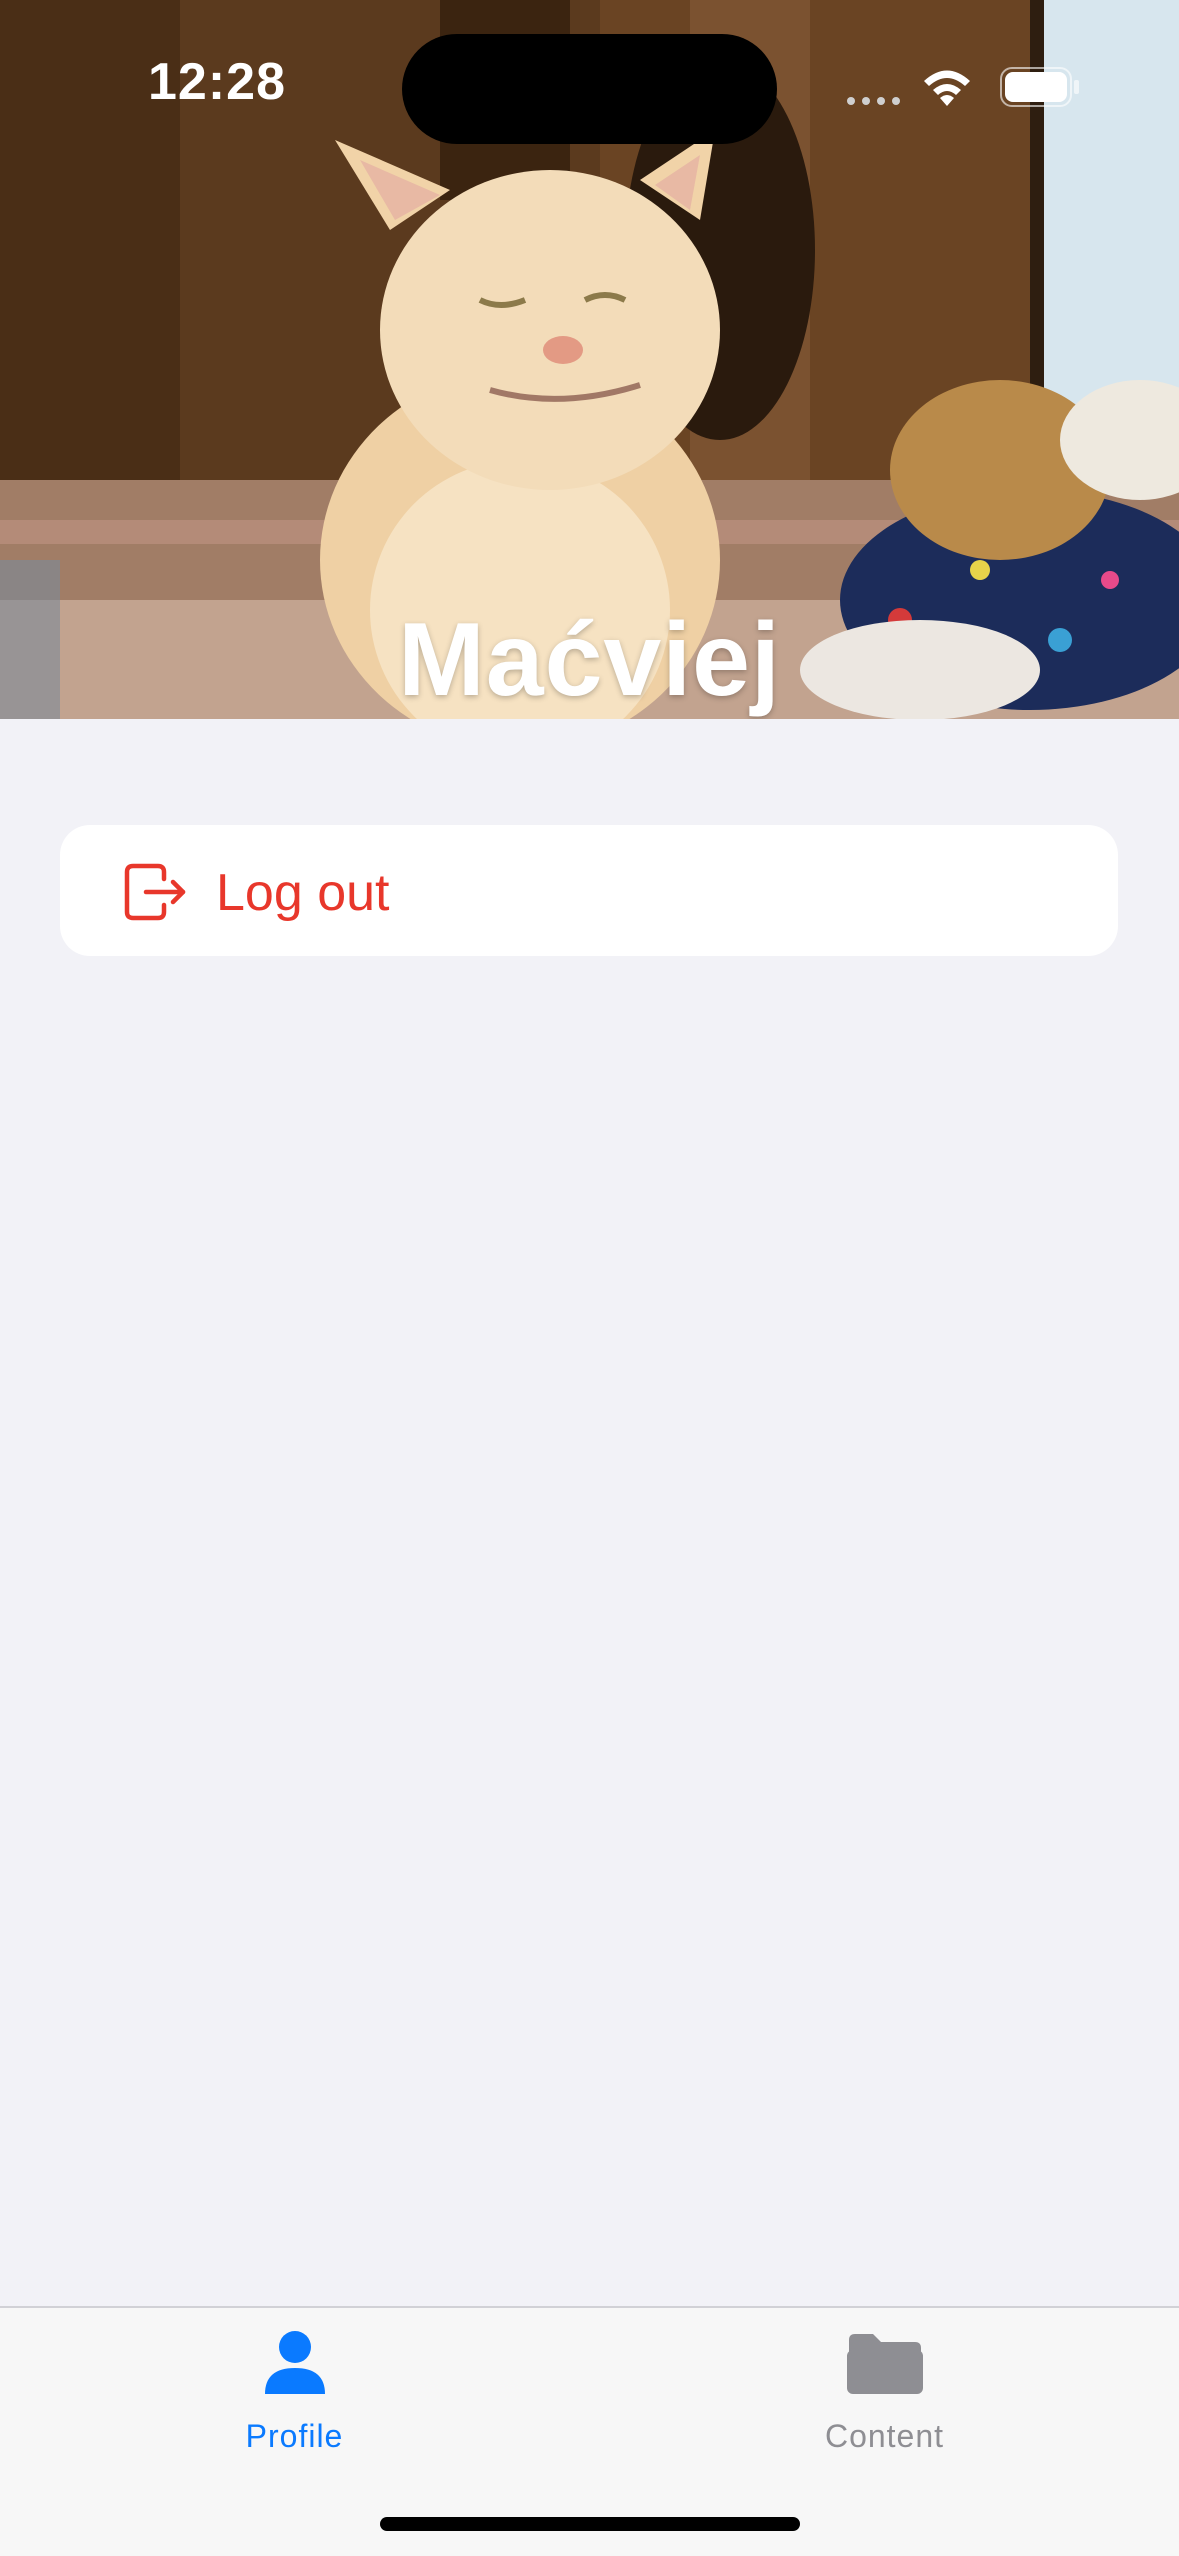 The height and width of the screenshot is (2556, 1179). What do you see at coordinates (303, 893) in the screenshot?
I see `logout-label: Log out` at bounding box center [303, 893].